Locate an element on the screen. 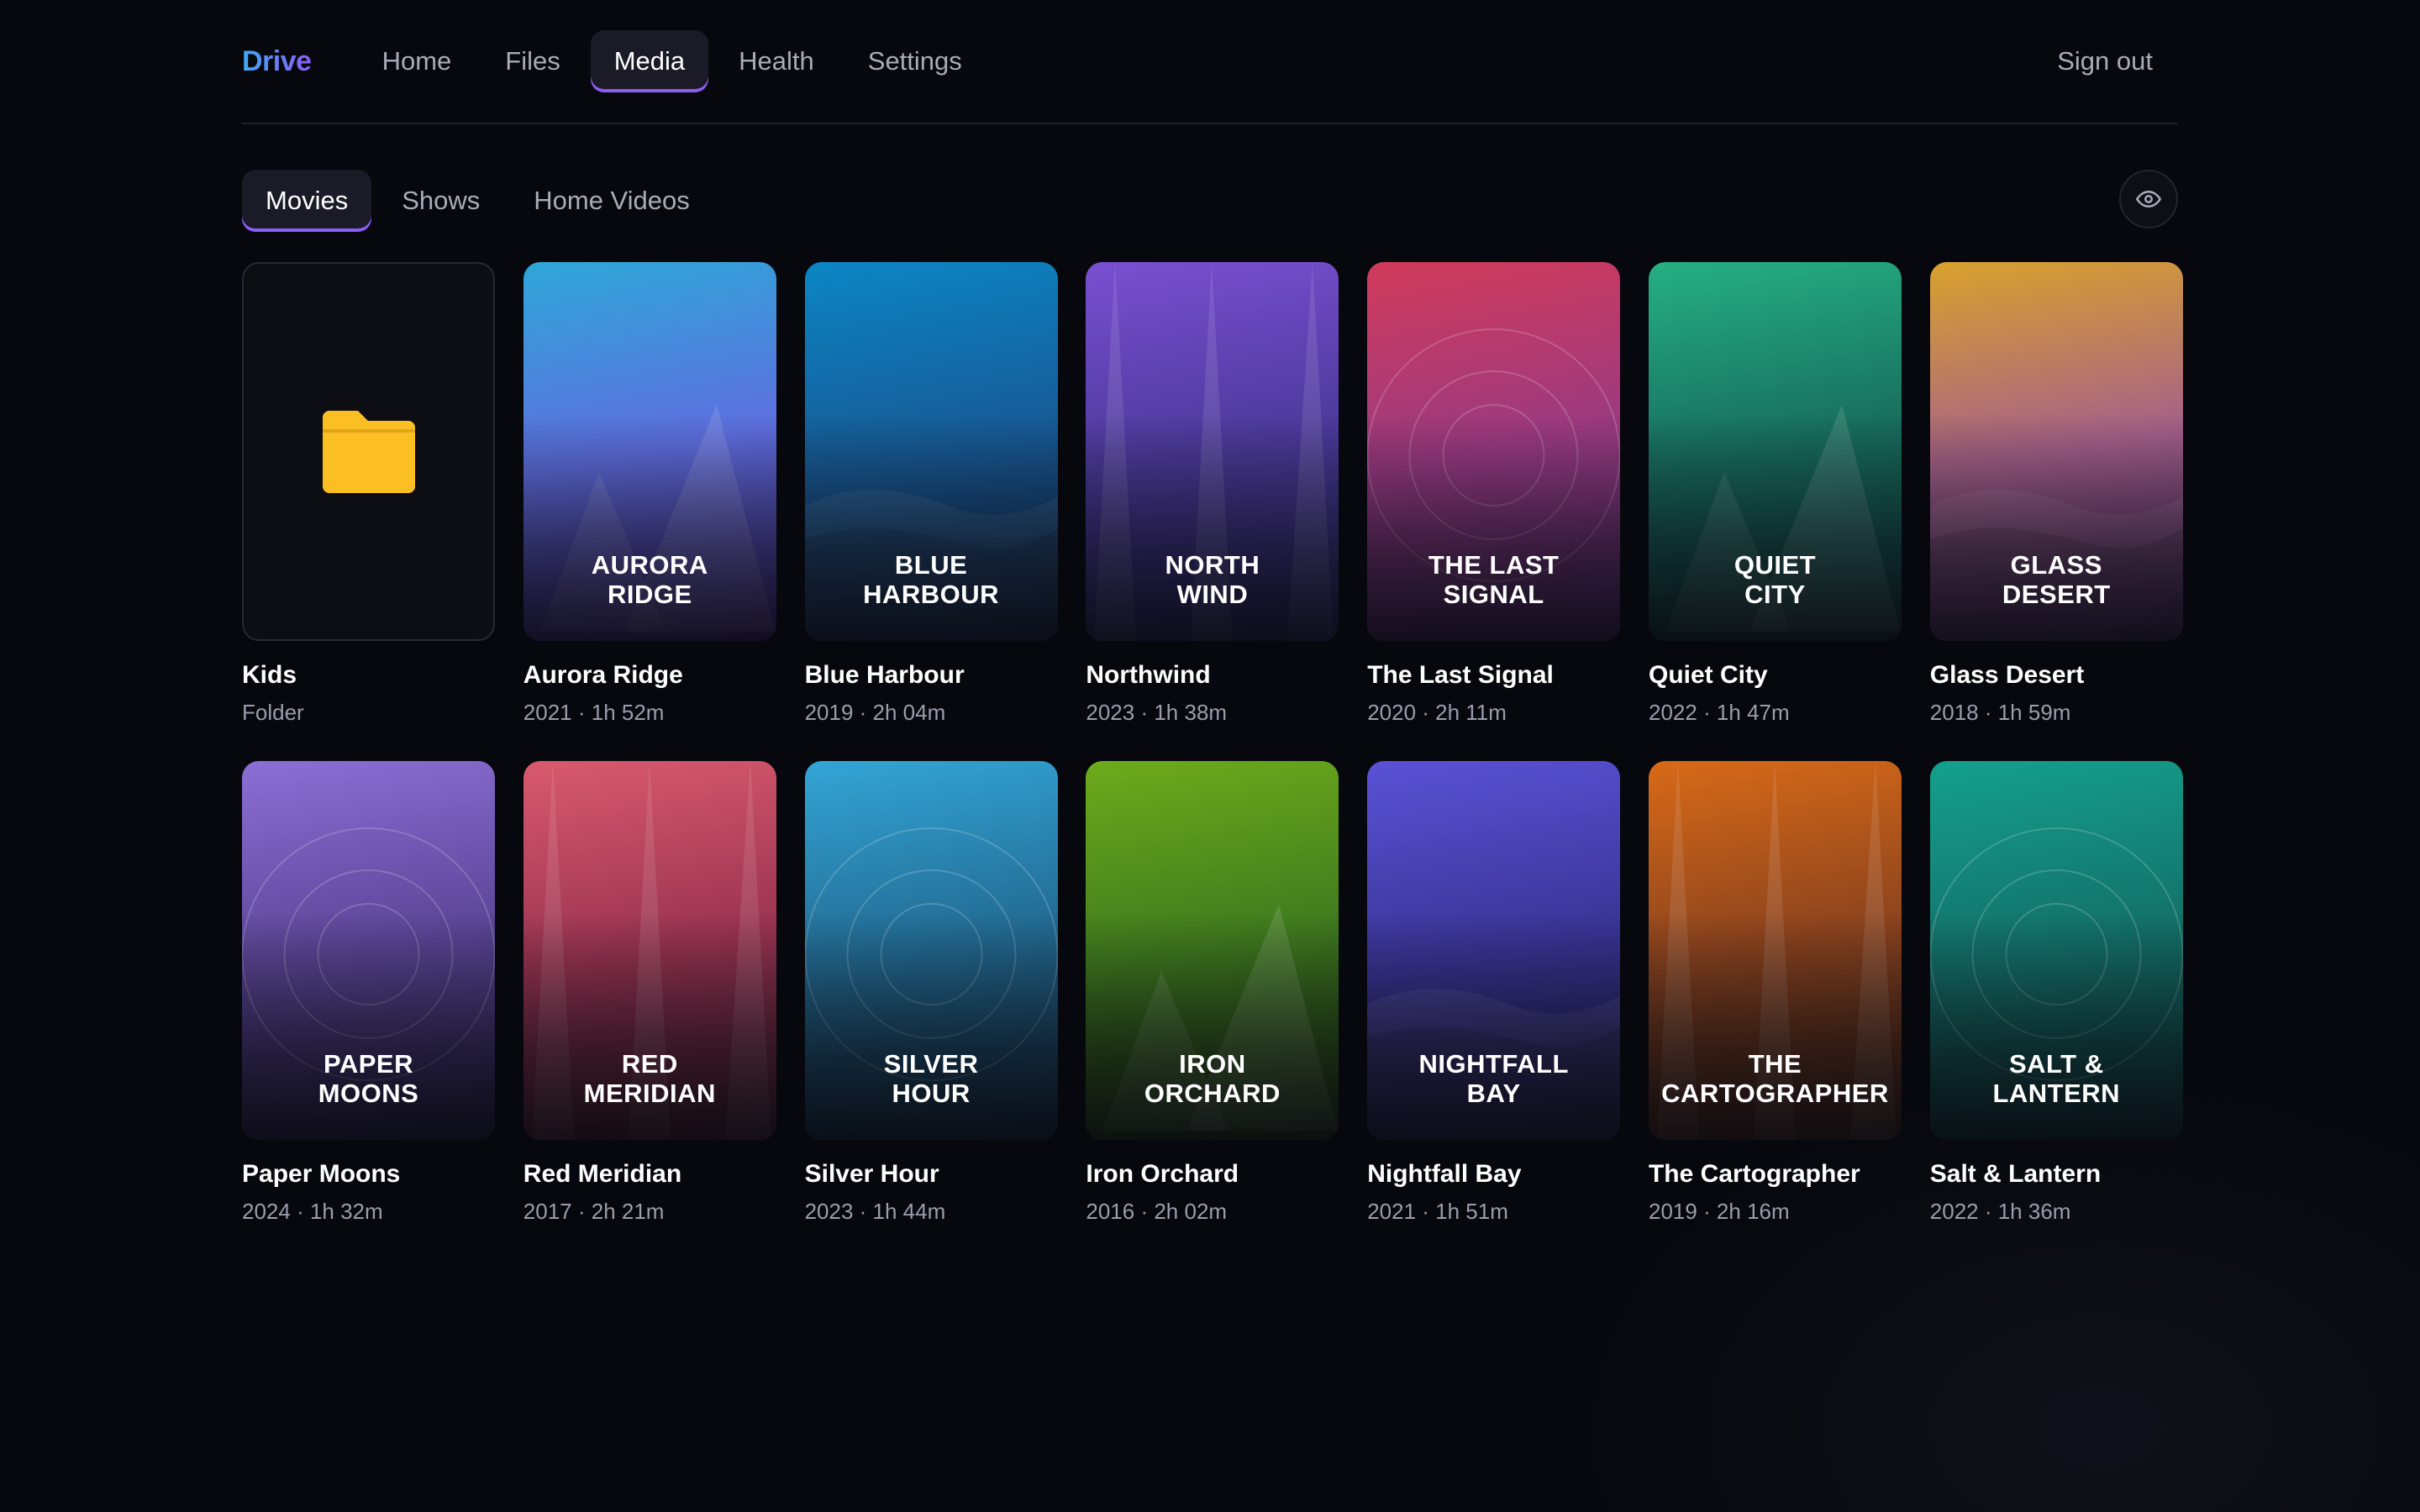 This screenshot has width=2420, height=1512. poster-title-line: SILVER is located at coordinates (931, 1064).